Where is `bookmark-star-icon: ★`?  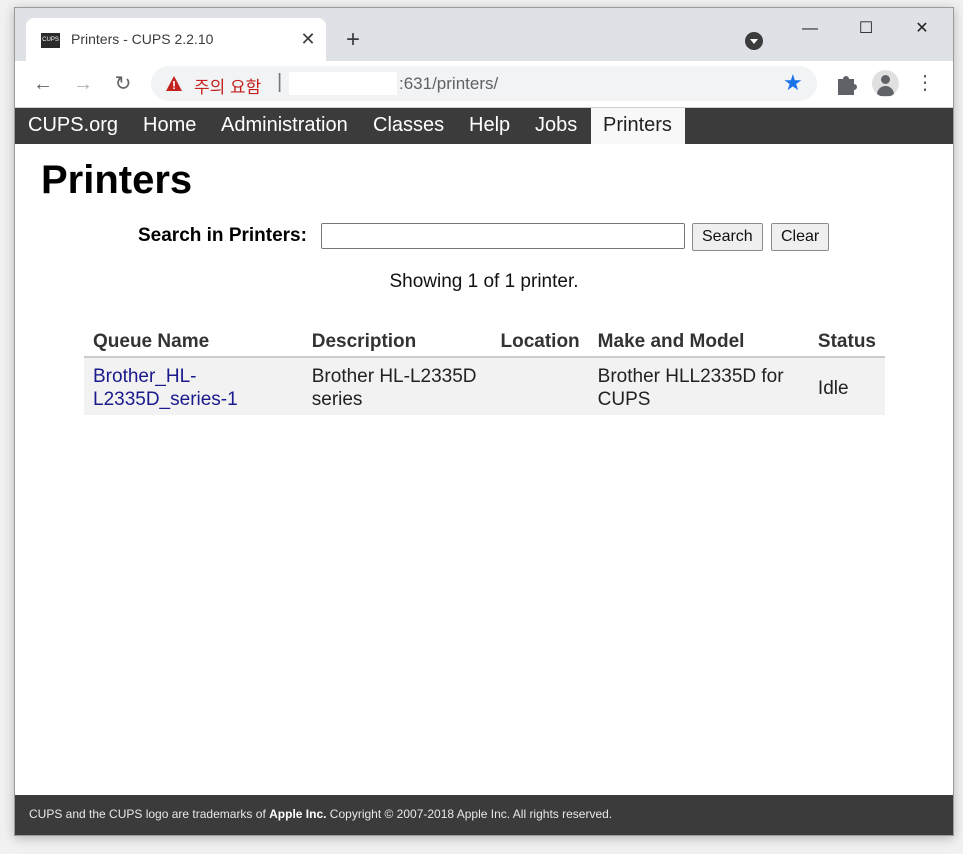
bookmark-star-icon: ★ is located at coordinates (793, 83).